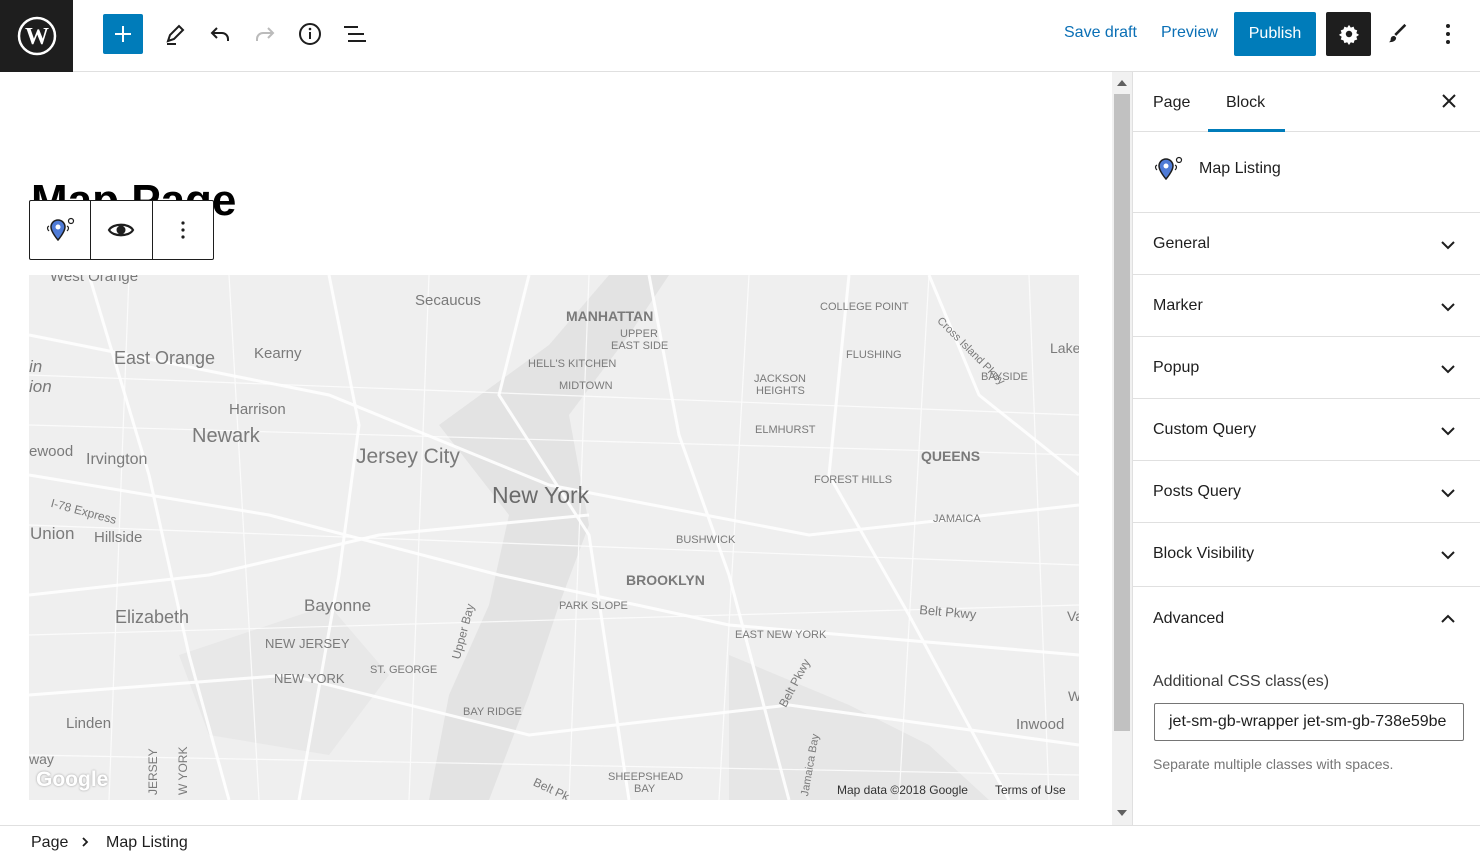  What do you see at coordinates (1306, 172) in the screenshot?
I see `block-card: Map Listing` at bounding box center [1306, 172].